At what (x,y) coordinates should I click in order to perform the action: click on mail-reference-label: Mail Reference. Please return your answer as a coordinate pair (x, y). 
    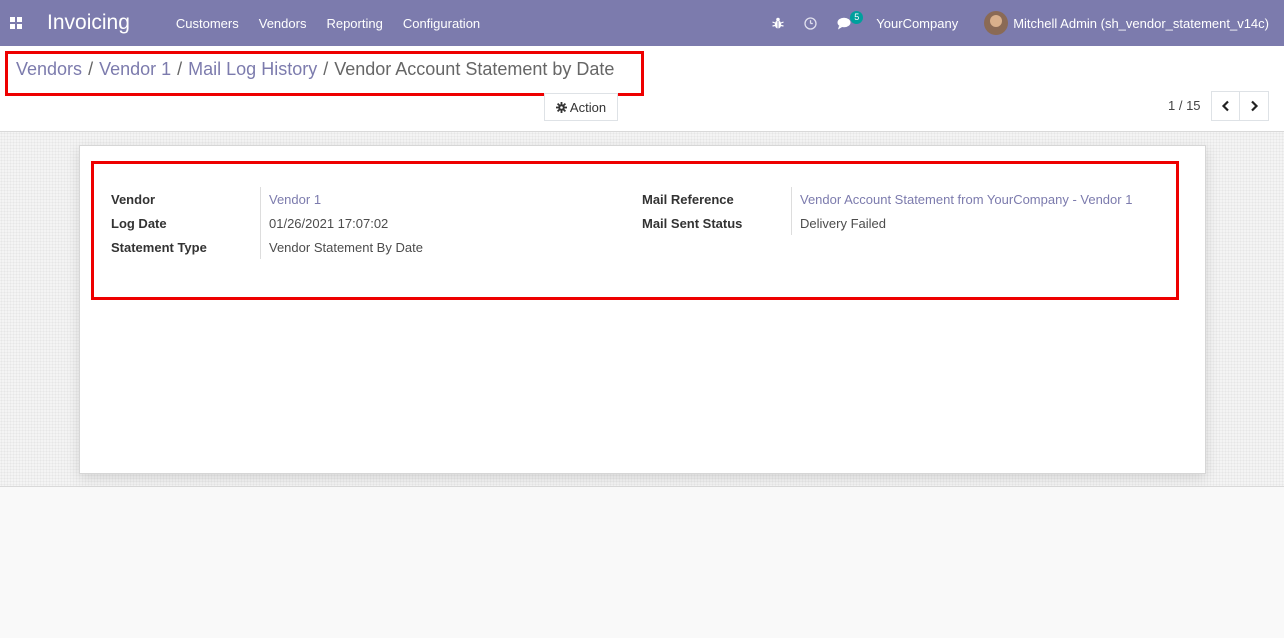
    Looking at the image, I should click on (688, 199).